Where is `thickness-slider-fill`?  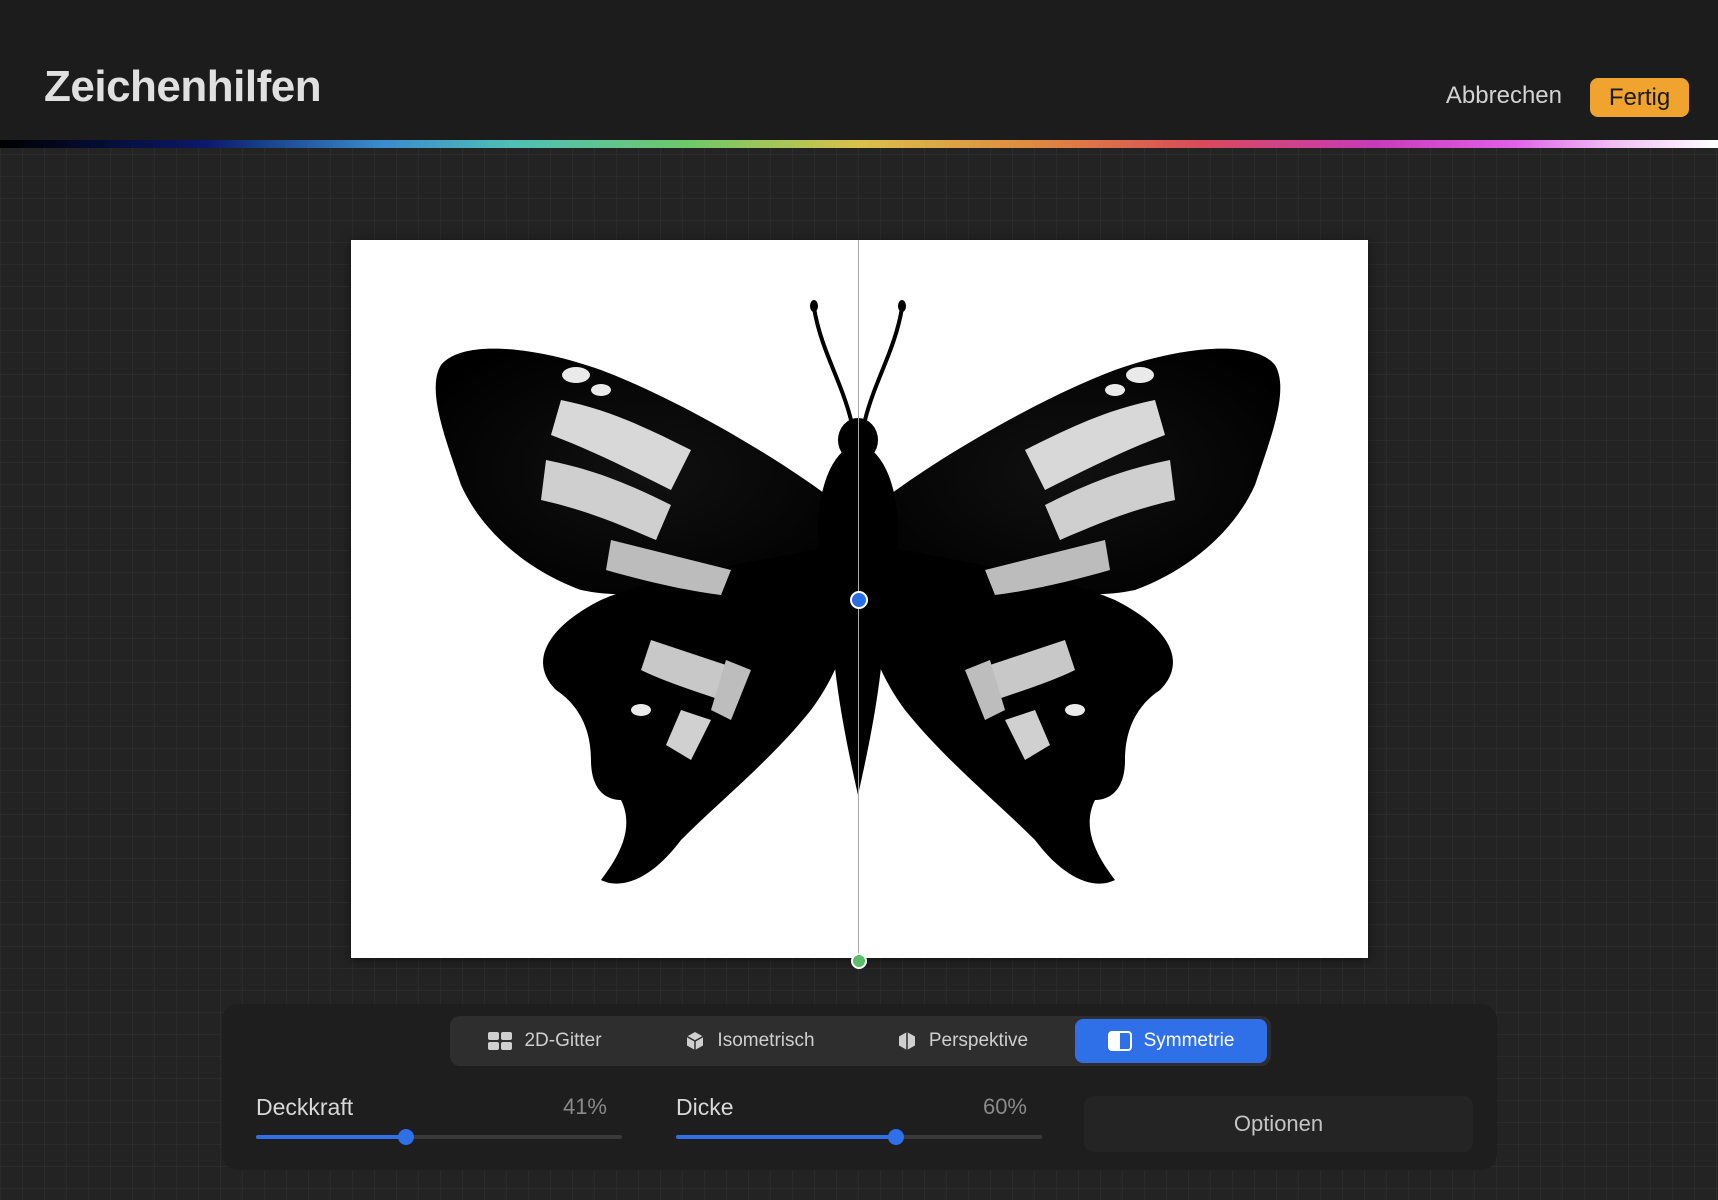
thickness-slider-fill is located at coordinates (786, 1137).